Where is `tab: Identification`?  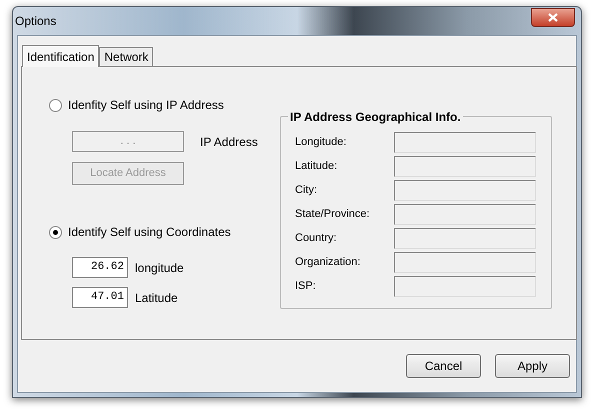 tab: Identification is located at coordinates (61, 56).